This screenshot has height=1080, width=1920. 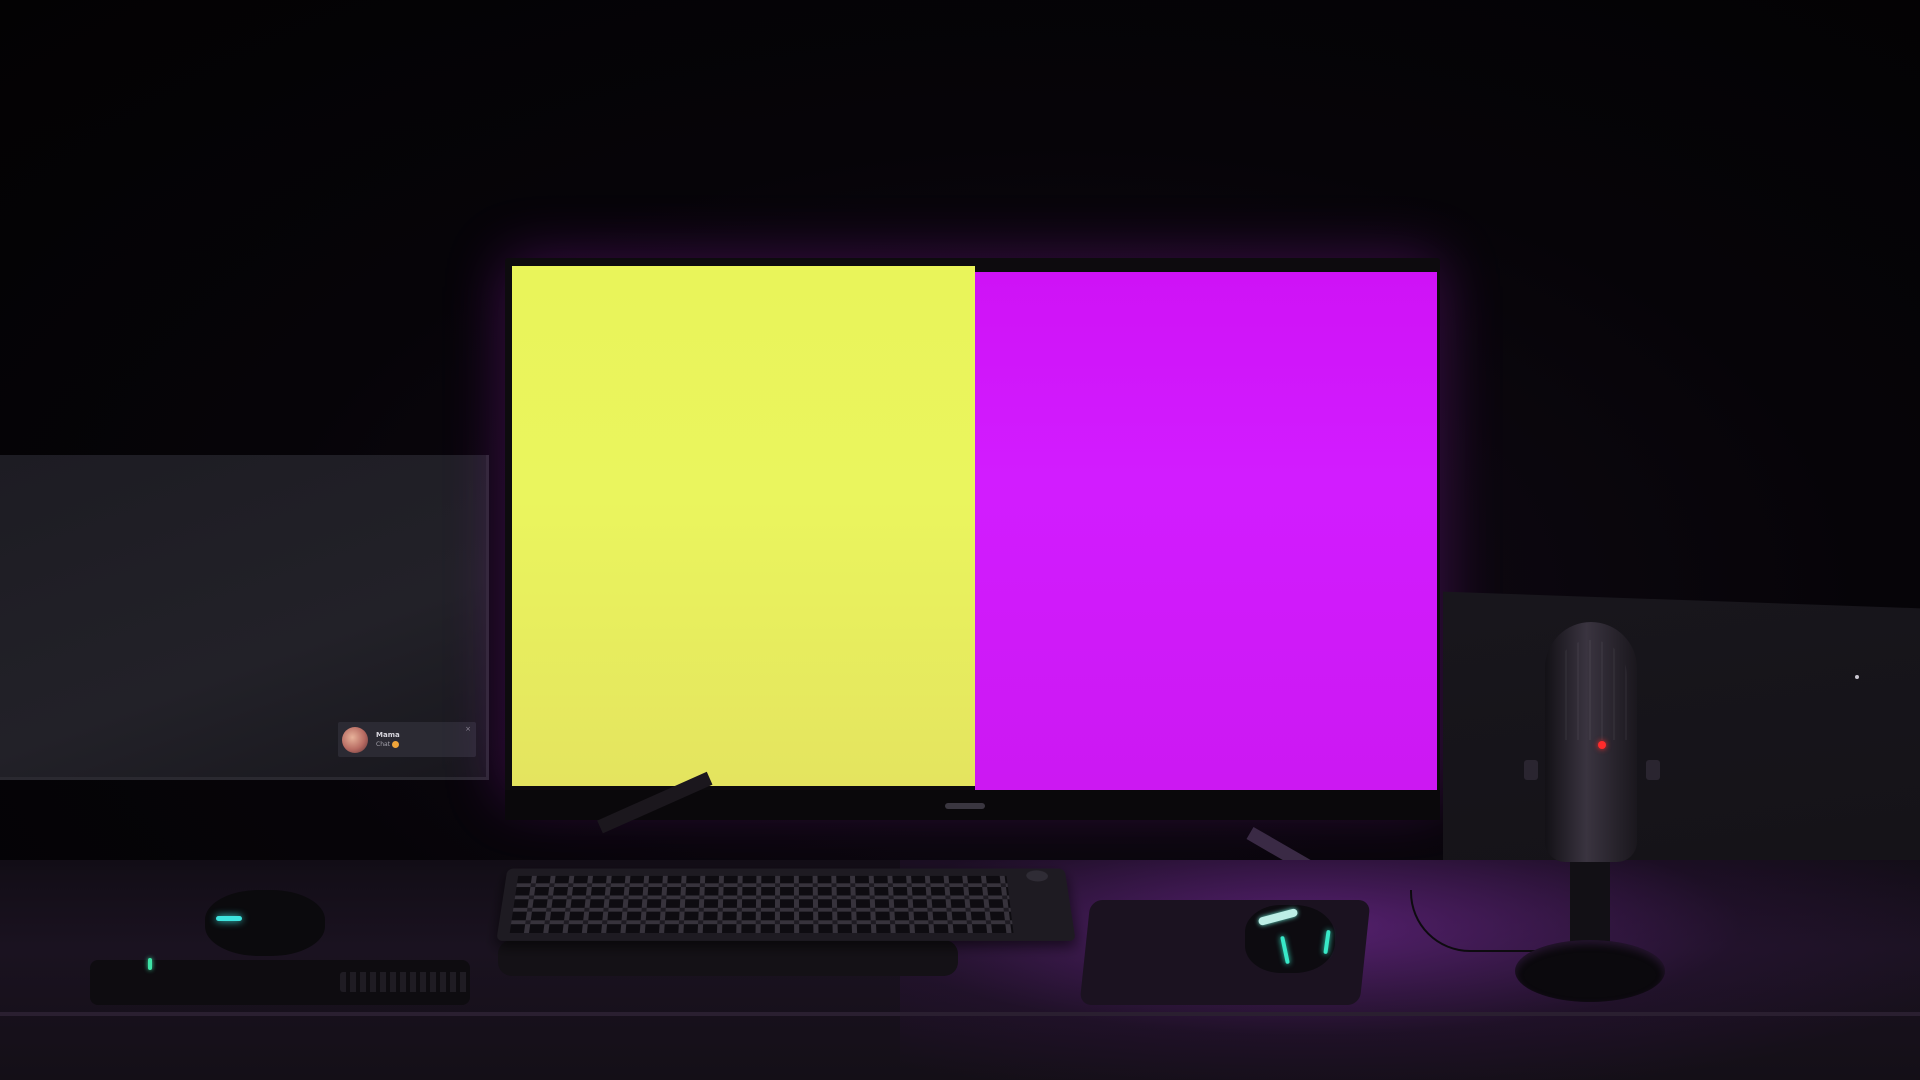 I want to click on chat-notification-toast: Mama Chat ×, so click(x=407, y=739).